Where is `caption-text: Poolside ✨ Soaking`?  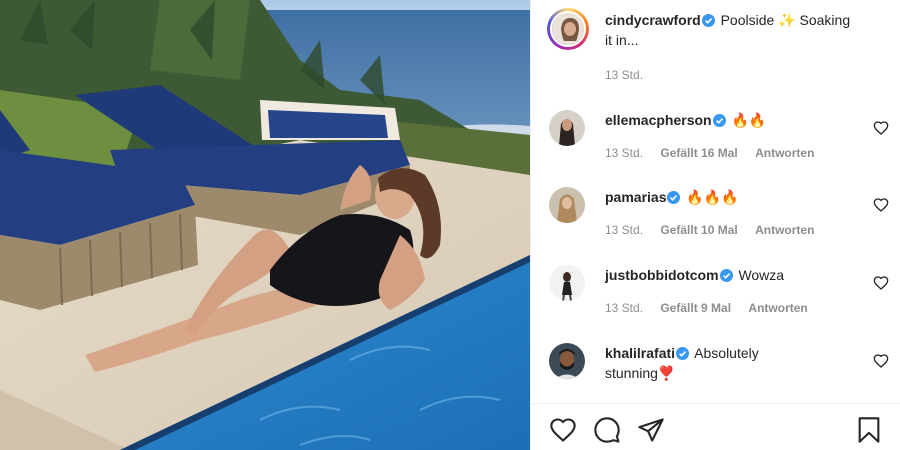 caption-text: Poolside ✨ Soaking is located at coordinates (785, 20).